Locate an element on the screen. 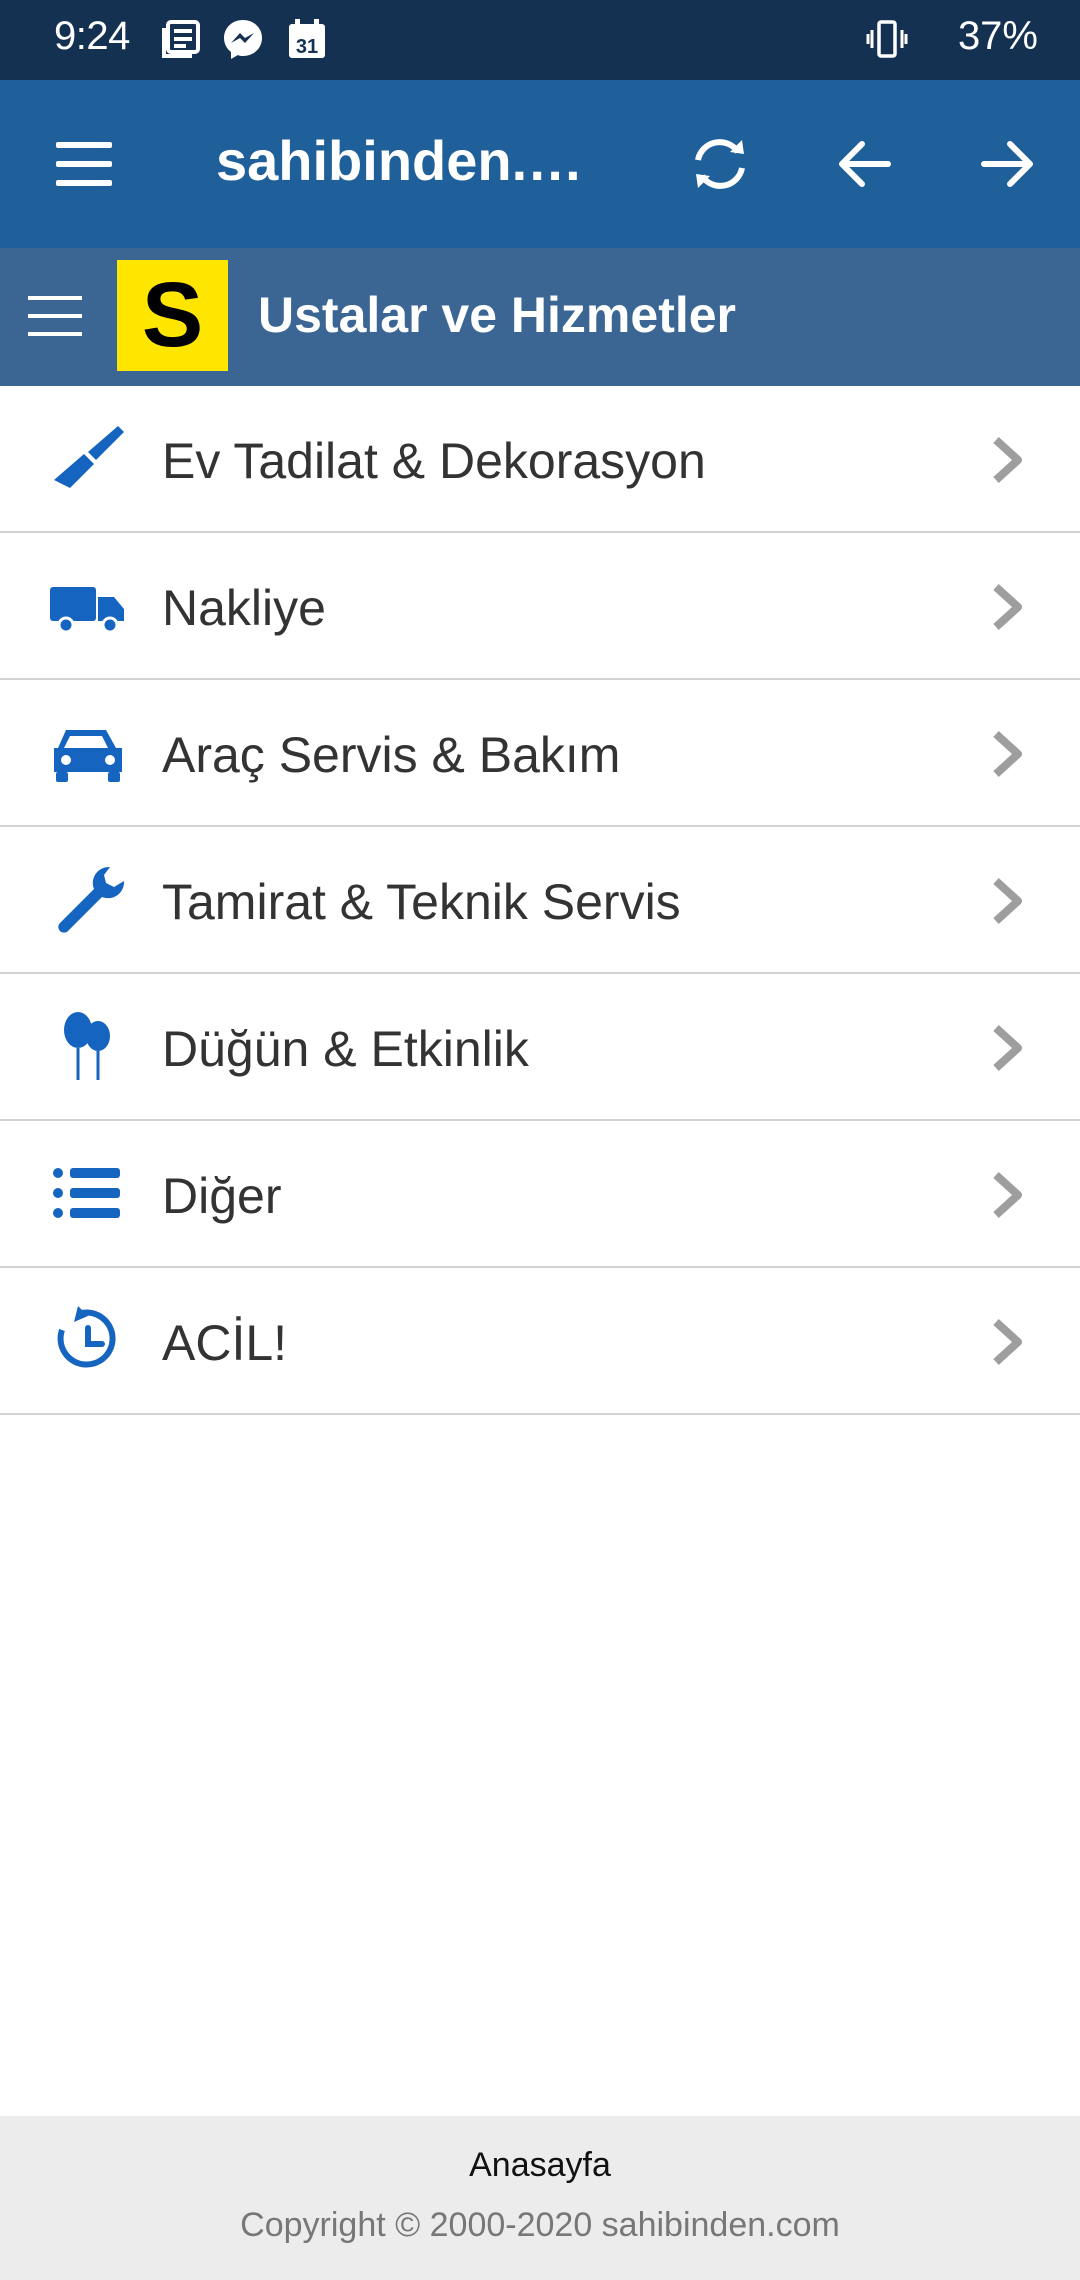  battery-level: 37% is located at coordinates (997, 36).